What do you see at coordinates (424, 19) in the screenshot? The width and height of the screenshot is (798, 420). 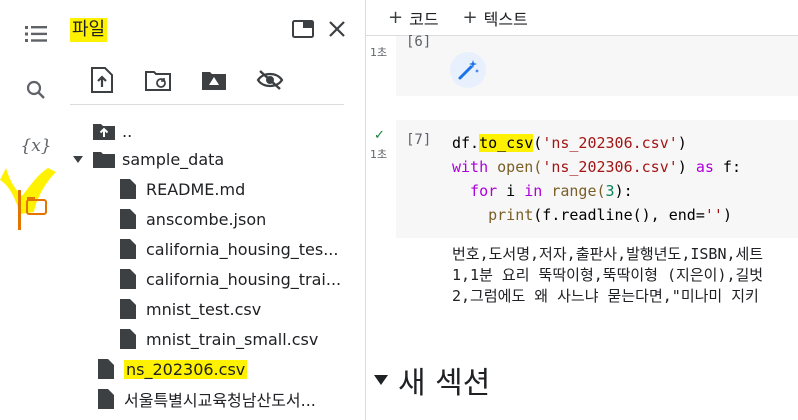 I see `add-code-label: 코드` at bounding box center [424, 19].